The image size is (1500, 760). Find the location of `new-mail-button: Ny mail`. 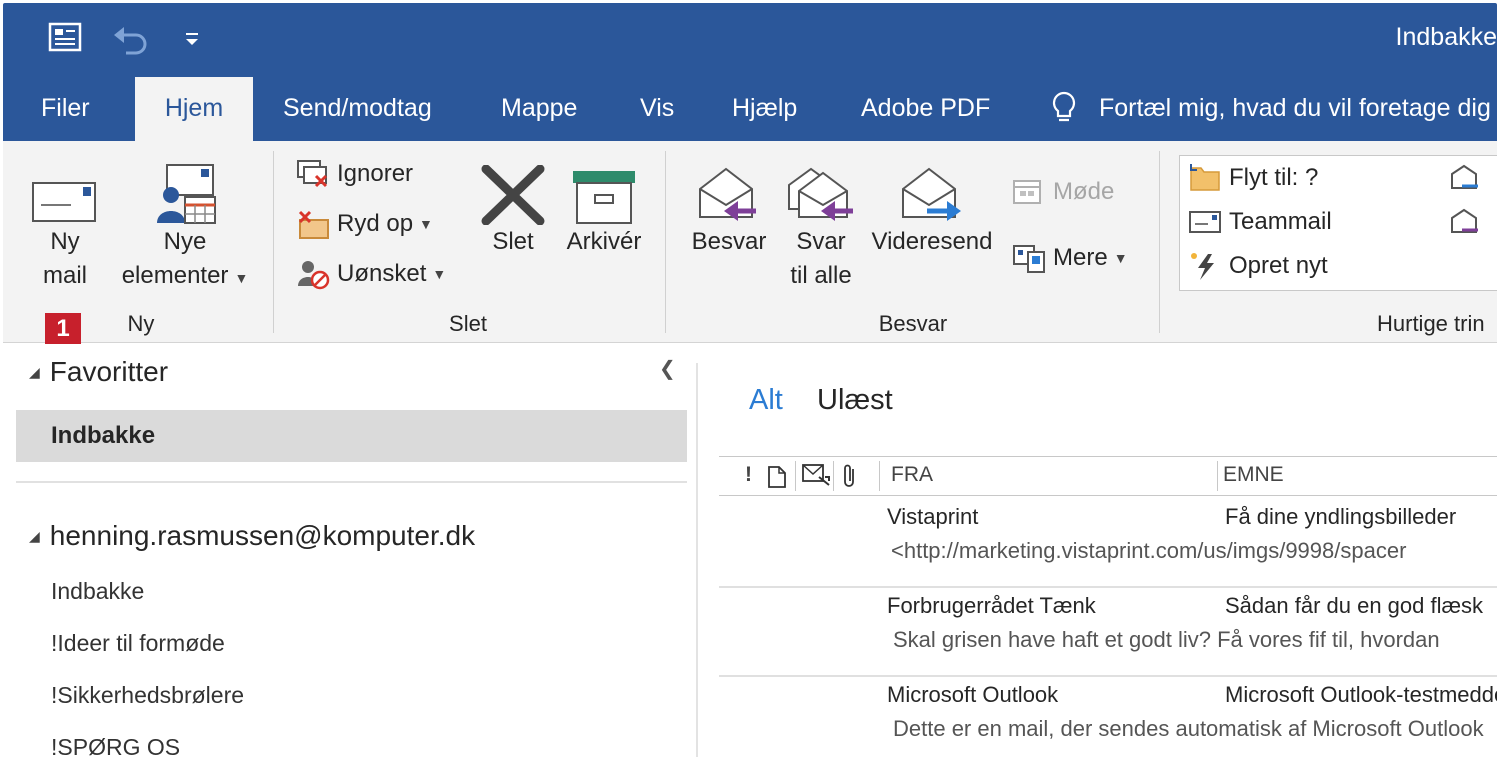

new-mail-button: Ny mail is located at coordinates (65, 226).